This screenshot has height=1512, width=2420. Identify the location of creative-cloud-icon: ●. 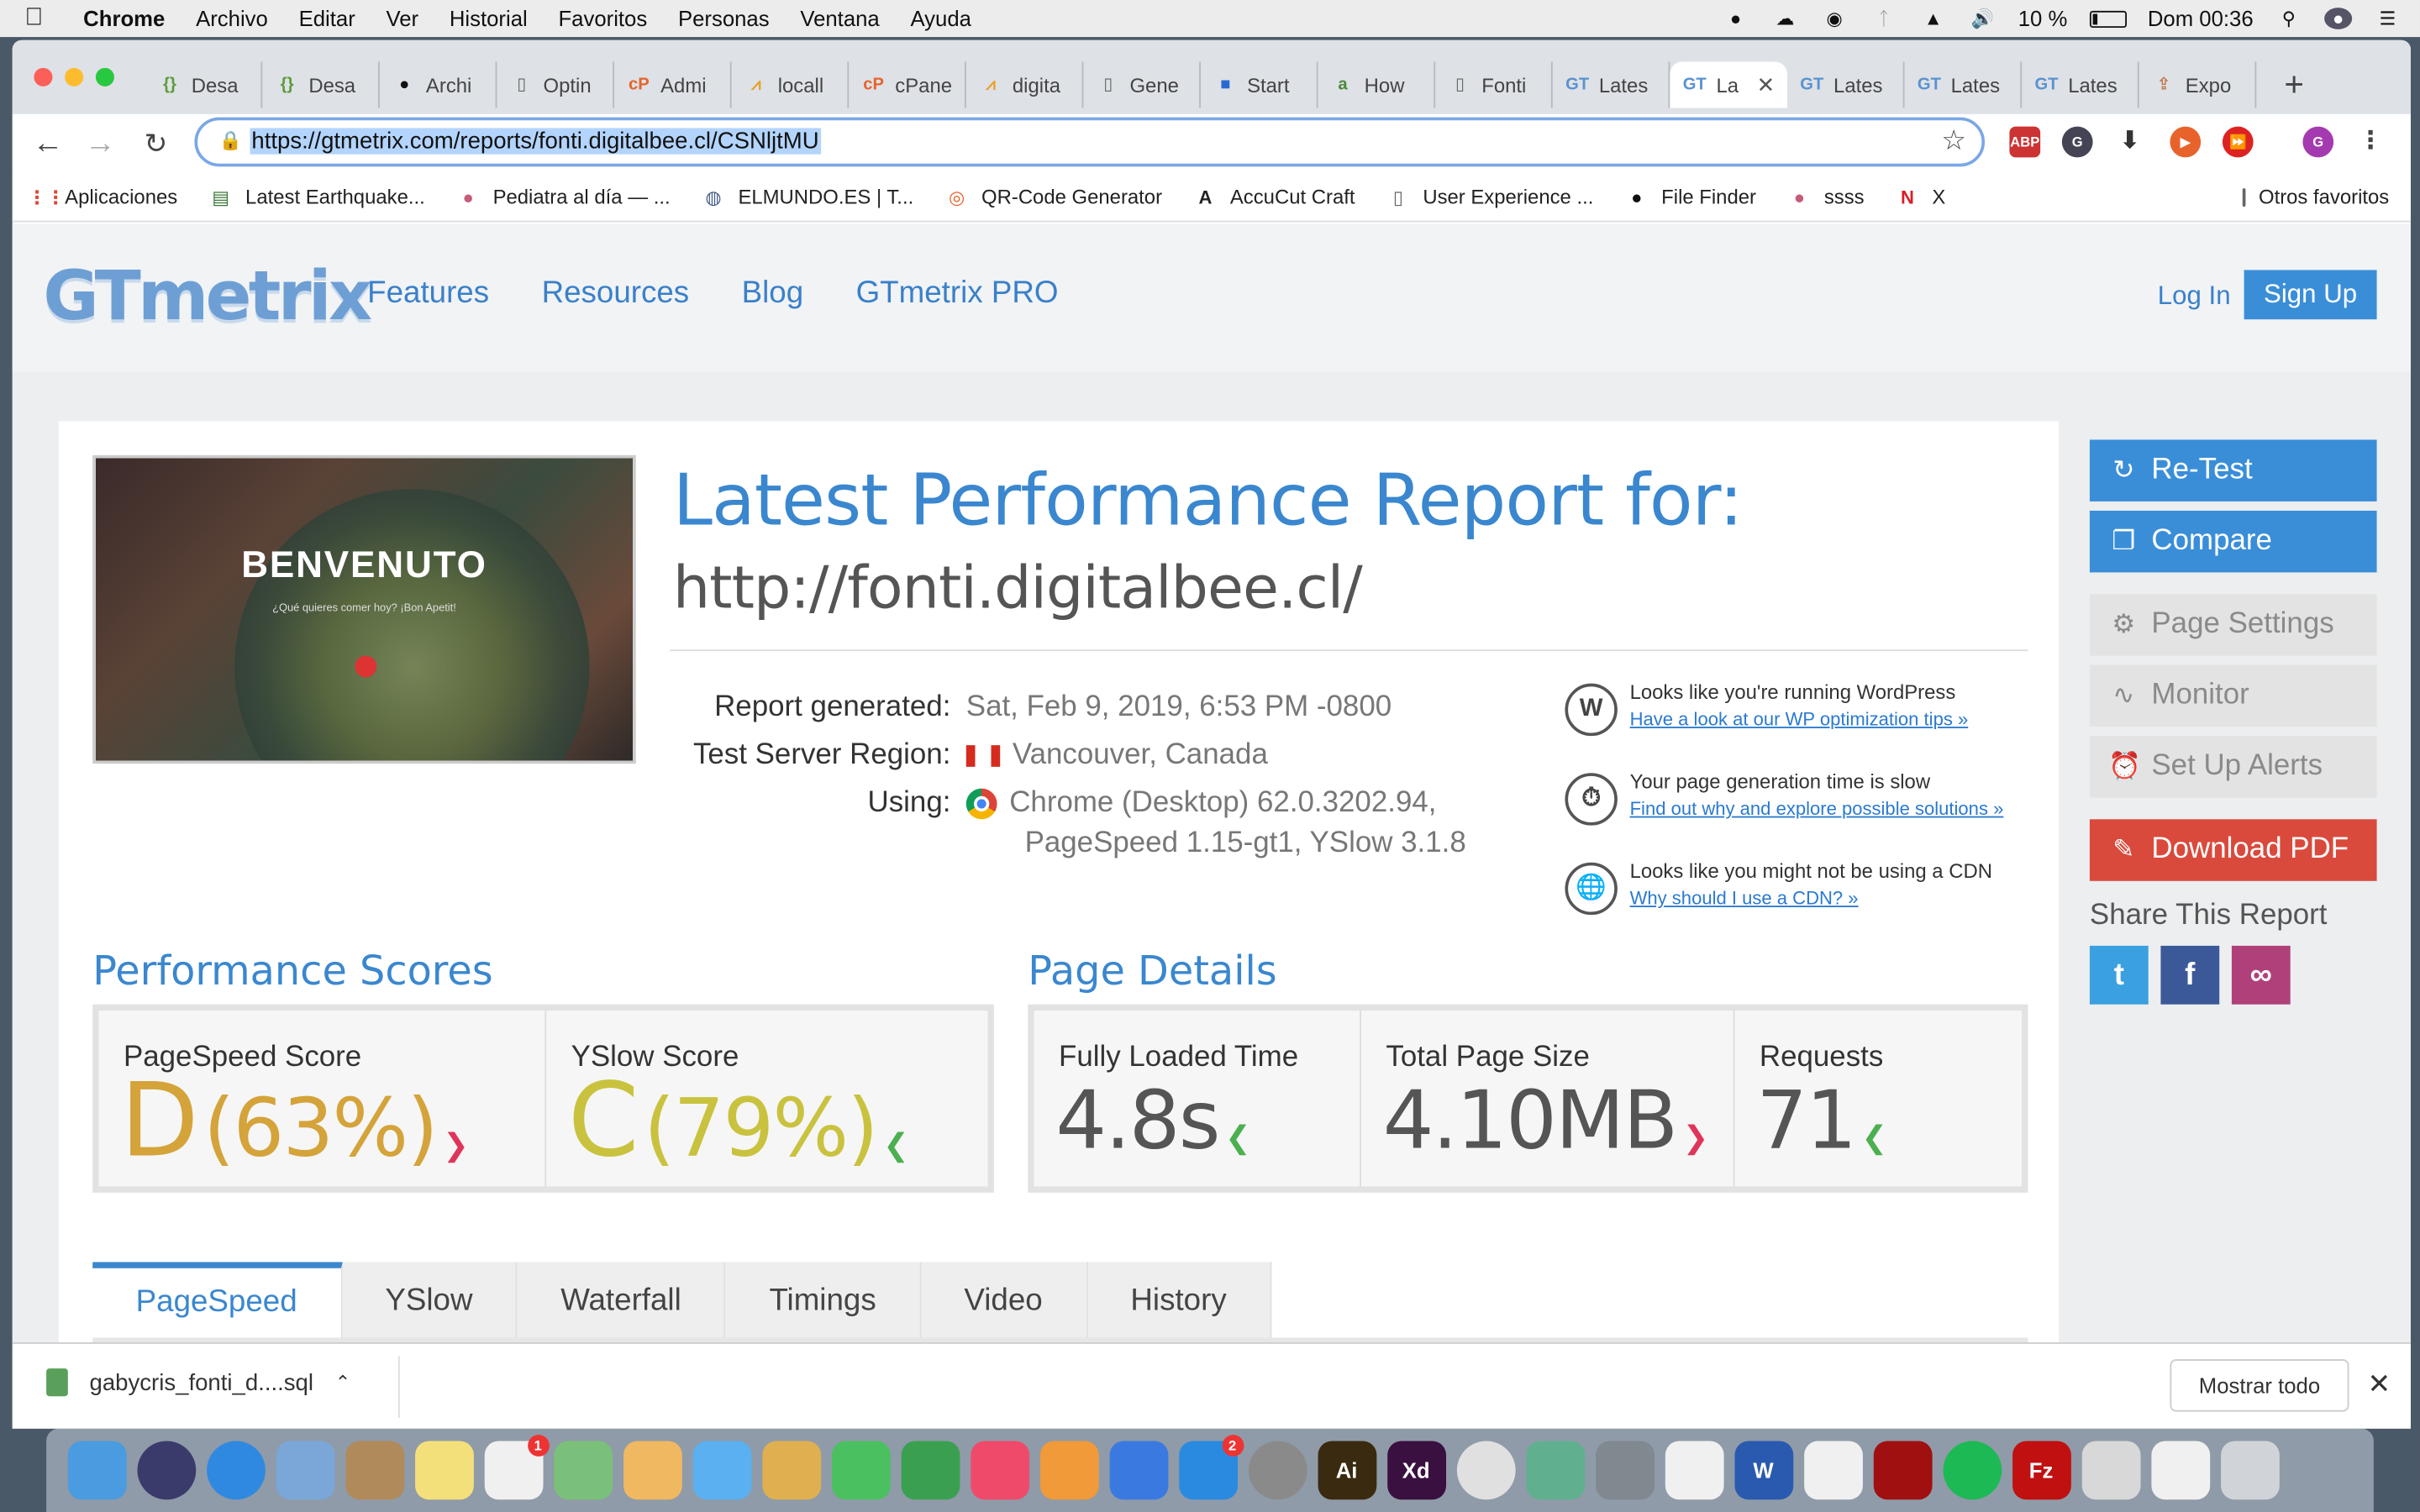
(1736, 18).